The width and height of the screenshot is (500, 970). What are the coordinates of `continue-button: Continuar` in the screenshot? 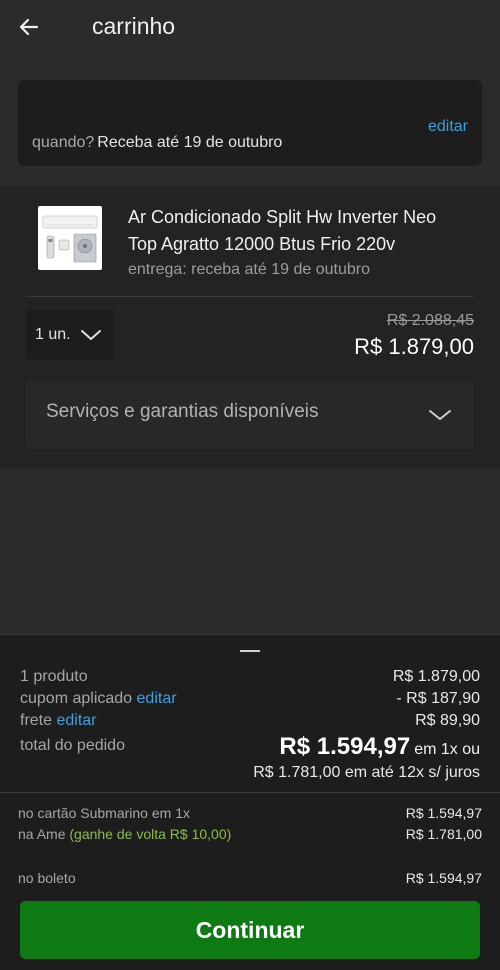 It's located at (250, 930).